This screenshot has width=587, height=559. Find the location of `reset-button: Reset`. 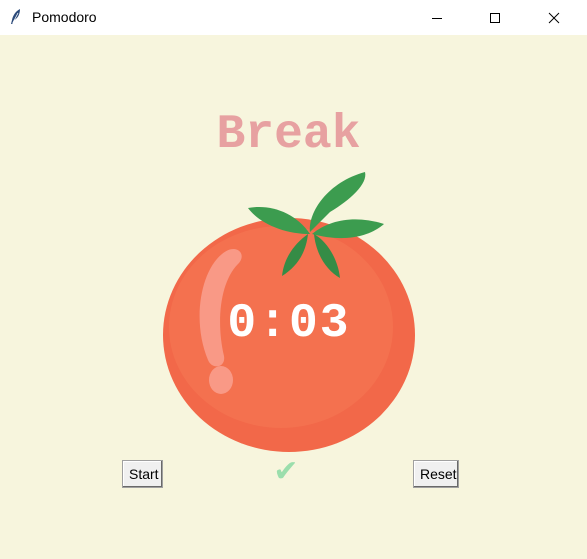

reset-button: Reset is located at coordinates (436, 474).